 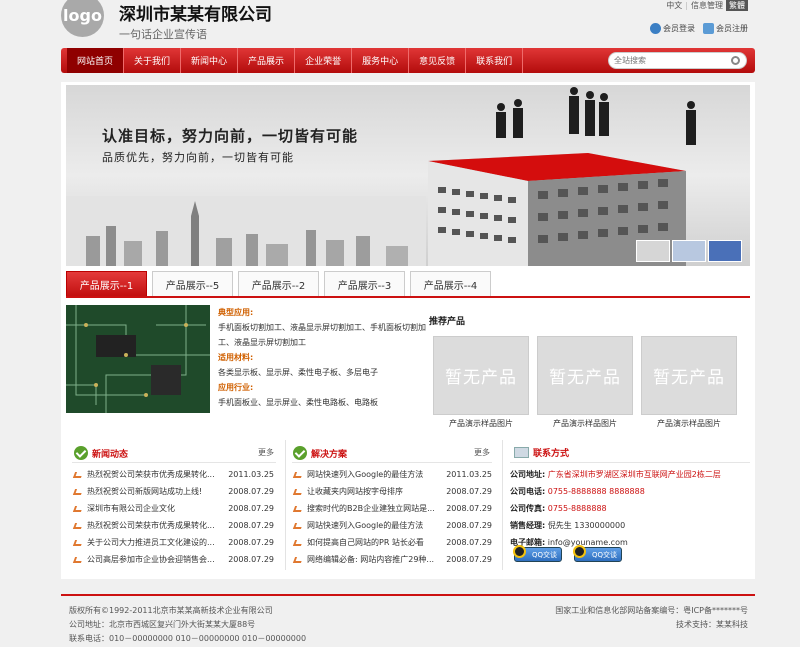 I want to click on tab-product-3: 产品展示--3, so click(x=364, y=283).